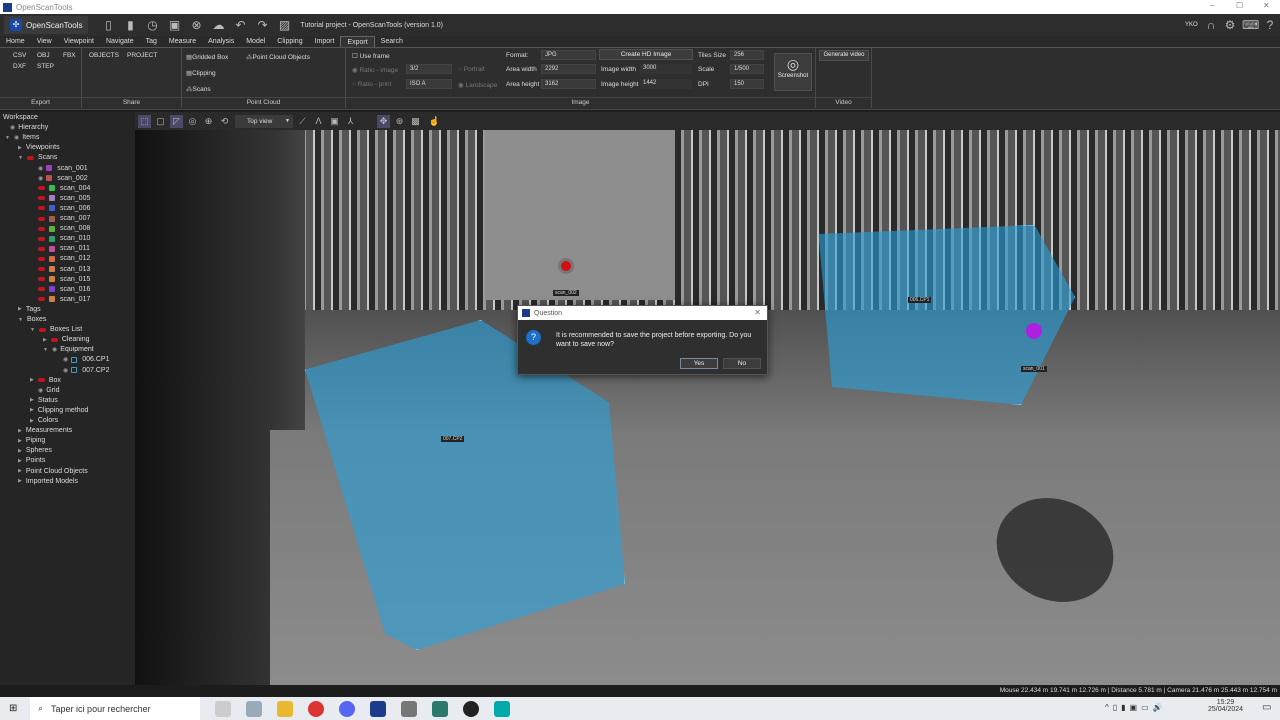 The width and height of the screenshot is (1280, 720). What do you see at coordinates (399, 121) in the screenshot?
I see `globe-icon: ⊛` at bounding box center [399, 121].